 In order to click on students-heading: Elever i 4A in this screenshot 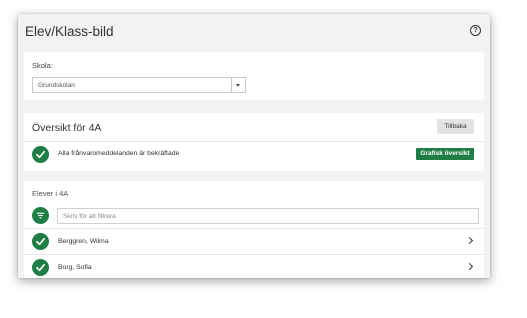, I will do `click(50, 193)`.